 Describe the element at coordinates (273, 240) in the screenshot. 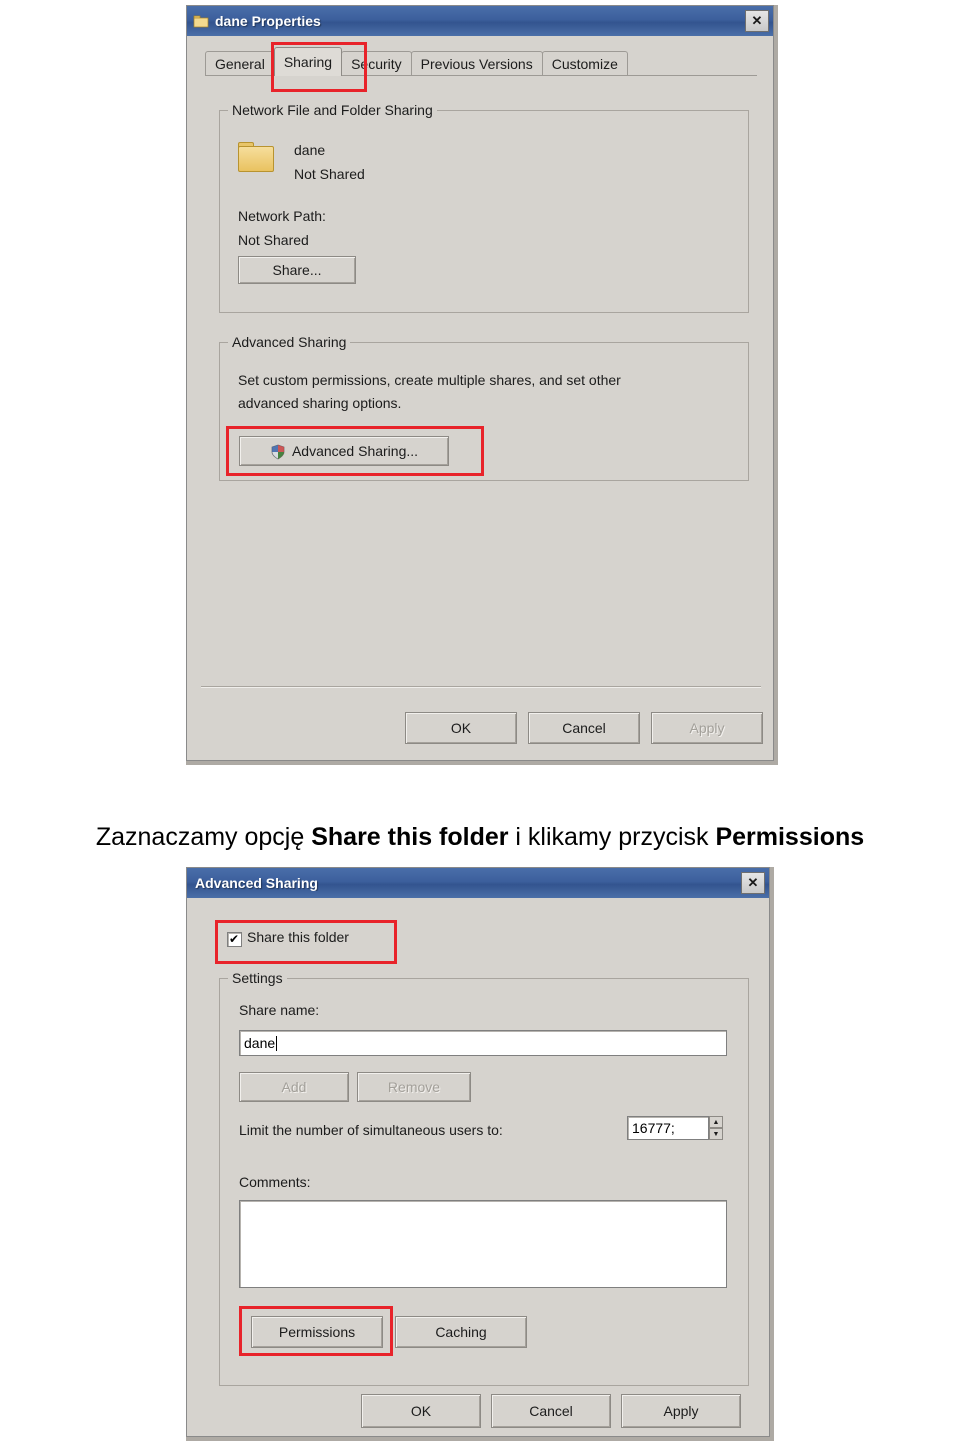

I see `network-path-value: Not Shared` at that location.